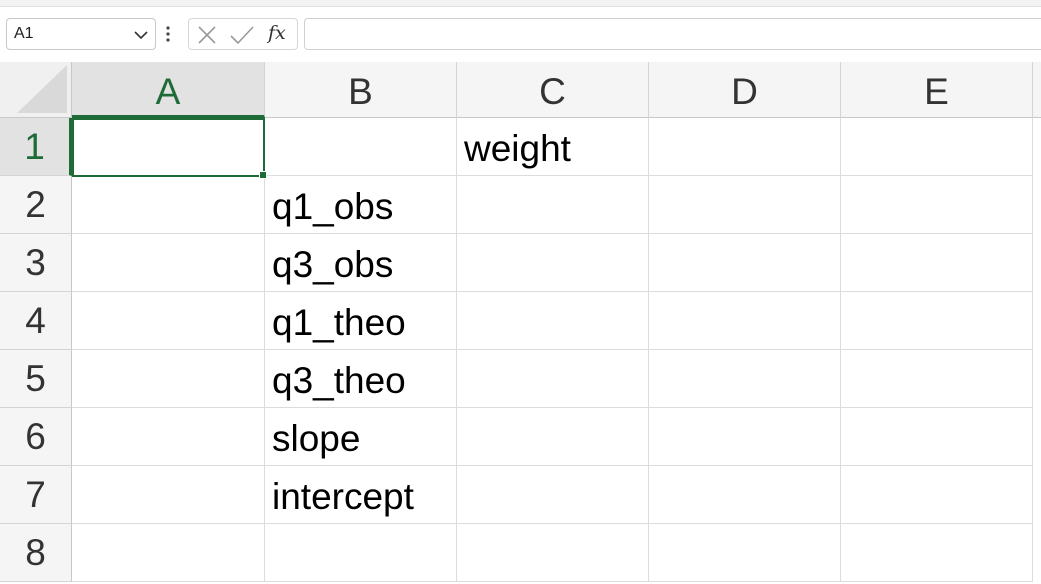 Image resolution: width=1041 pixels, height=584 pixels. I want to click on row-header-7: 7, so click(36, 495).